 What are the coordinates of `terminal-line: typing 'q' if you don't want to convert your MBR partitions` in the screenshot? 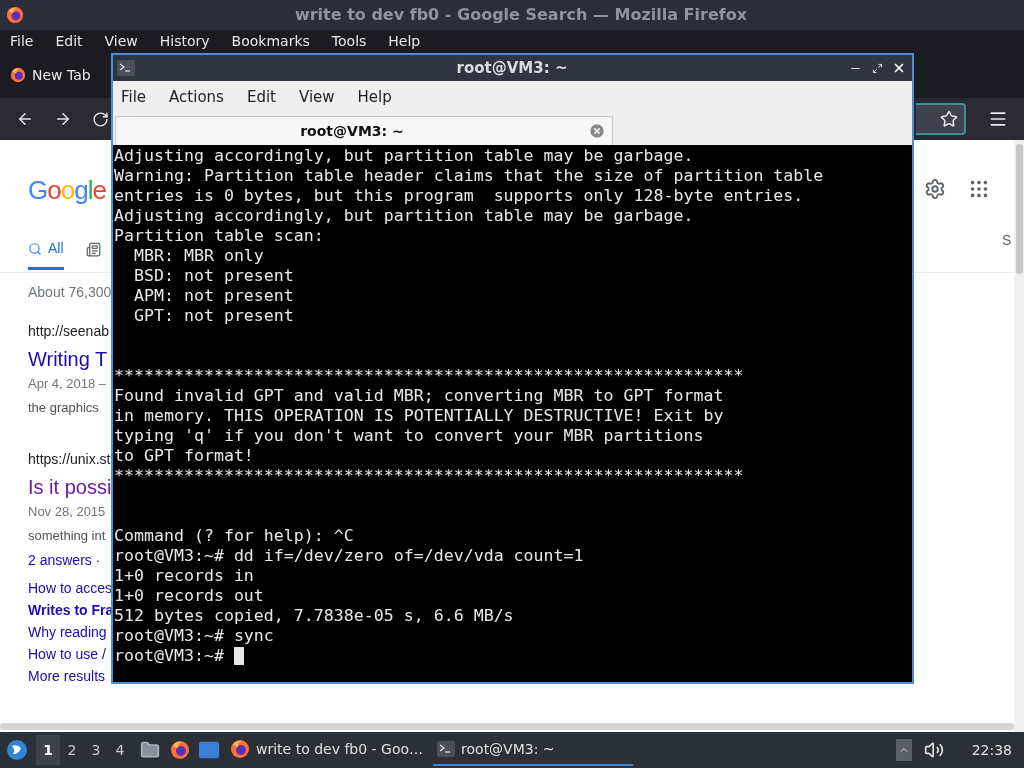 It's located at (409, 436).